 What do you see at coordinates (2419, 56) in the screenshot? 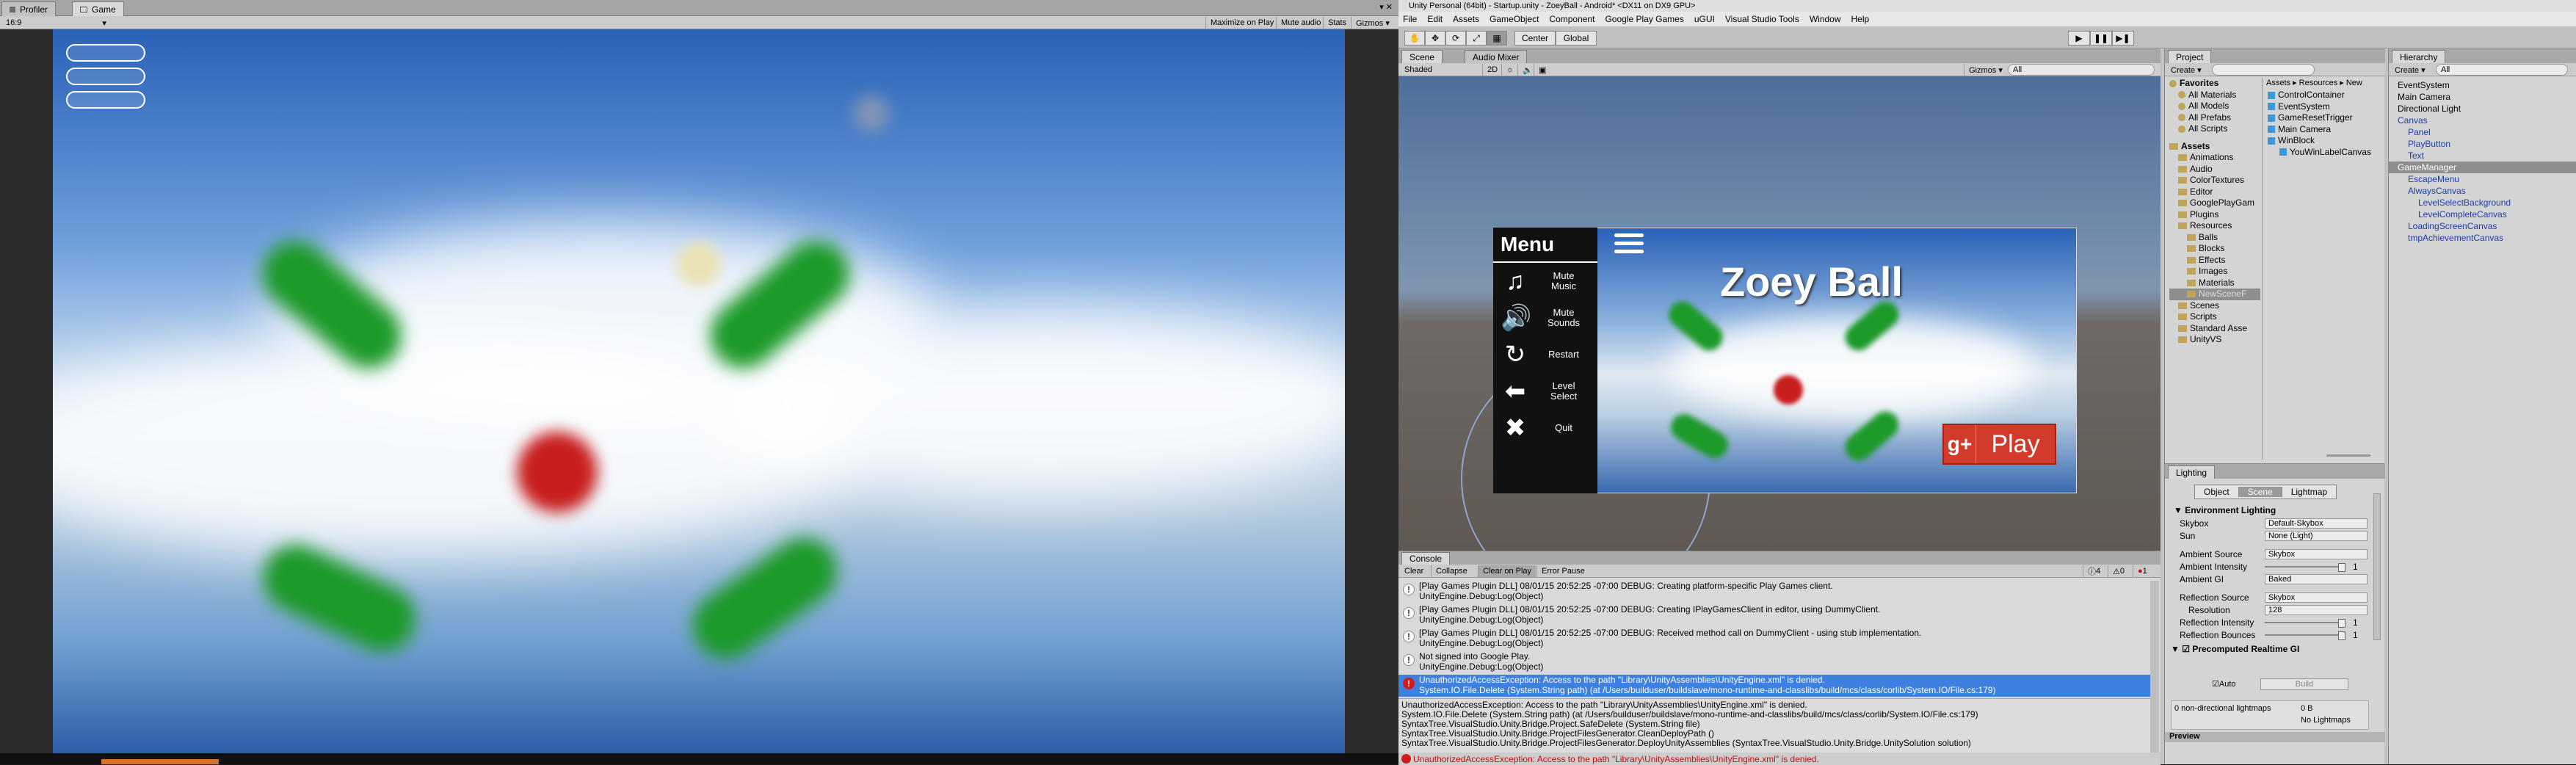
I see `tab-hierarchy: Hierarchy` at bounding box center [2419, 56].